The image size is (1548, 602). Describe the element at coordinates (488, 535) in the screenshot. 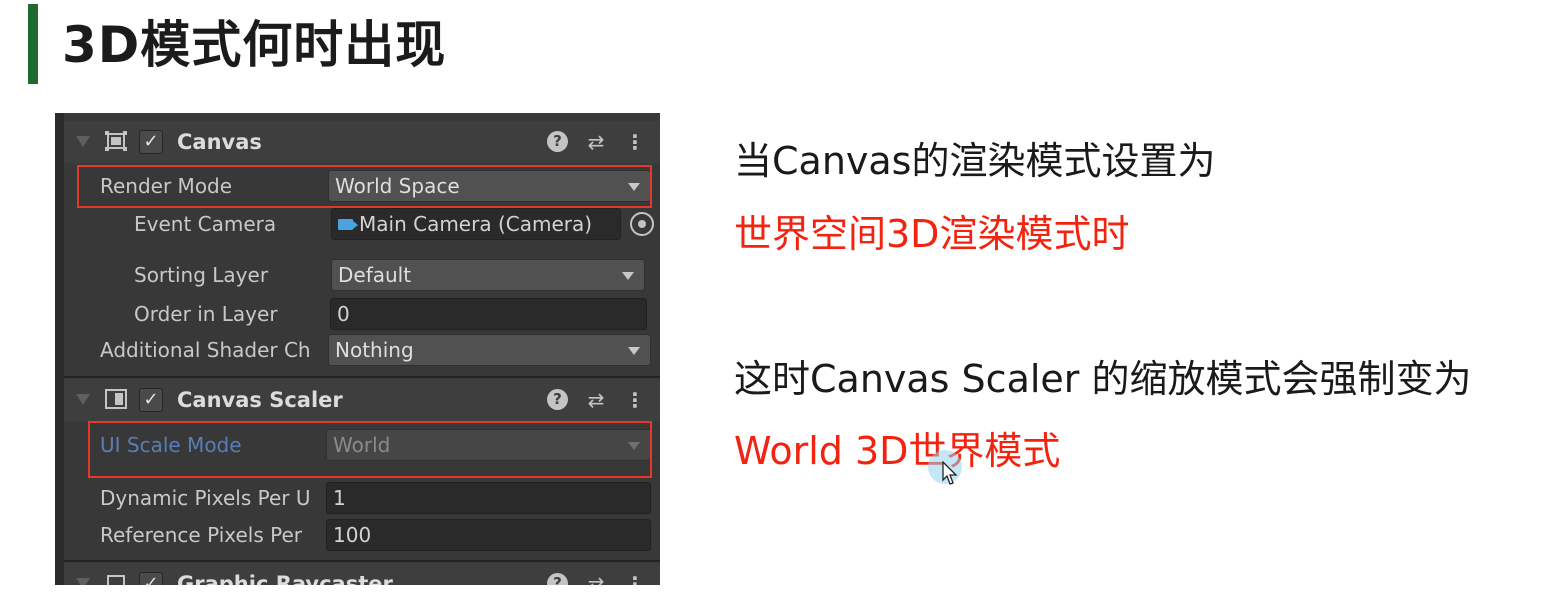

I see `reference-pixels-field: 100` at that location.